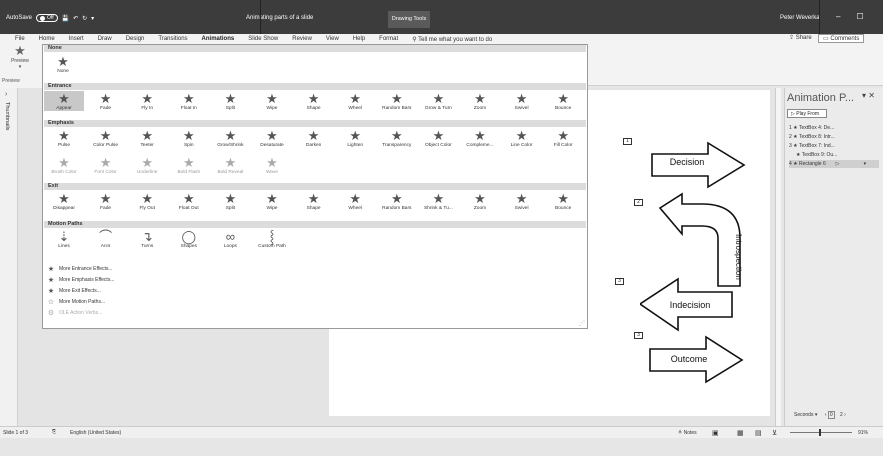 The width and height of the screenshot is (883, 456). Describe the element at coordinates (106, 201) in the screenshot. I see `effect-fade: ★ Fade` at that location.